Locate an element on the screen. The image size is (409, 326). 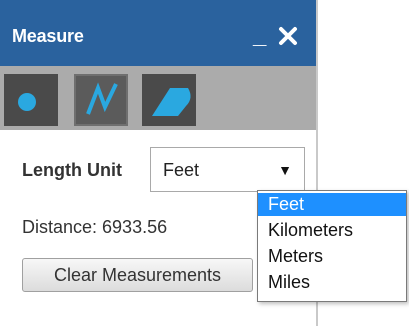
clear-measurements-button: Clear Measurements is located at coordinates (137, 275).